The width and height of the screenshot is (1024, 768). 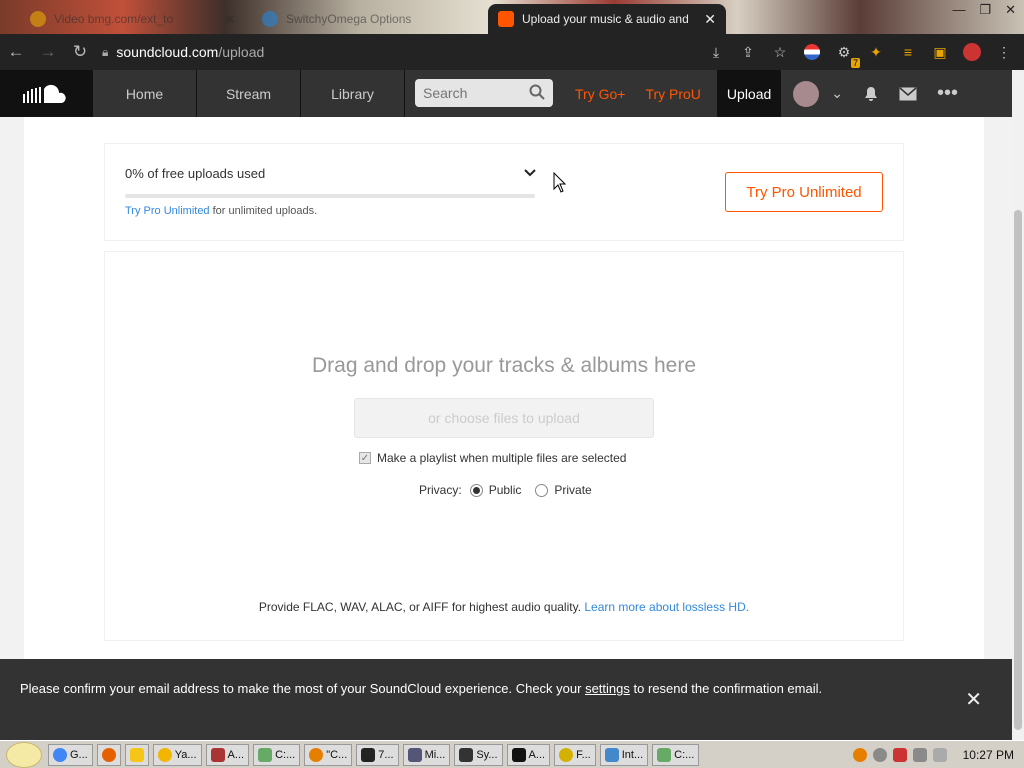 What do you see at coordinates (837, 93) in the screenshot?
I see `chevron-down-icon: ⌄` at bounding box center [837, 93].